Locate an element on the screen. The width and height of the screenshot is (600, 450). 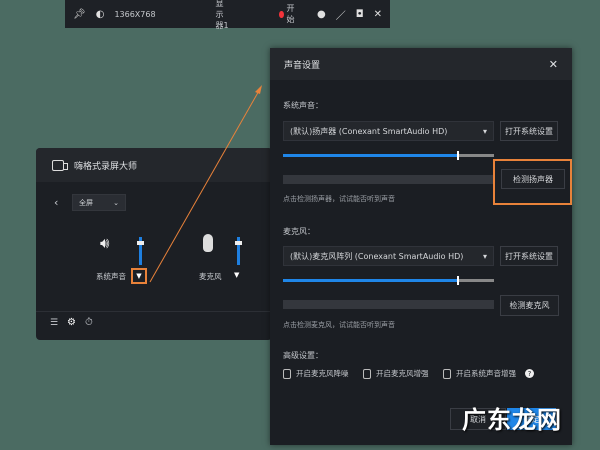
arrow-line is located at coordinates (205, 185).